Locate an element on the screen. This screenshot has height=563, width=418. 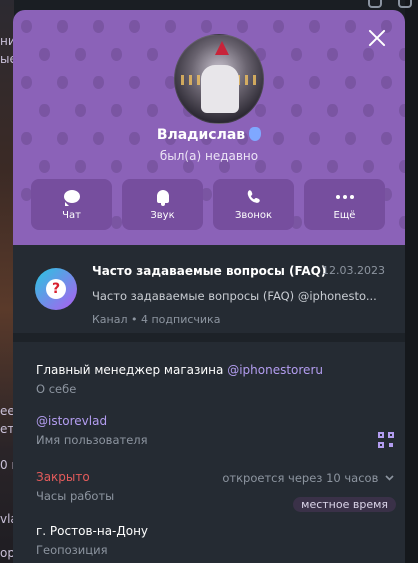
hours-opens-toggle: откроется через 10 часов is located at coordinates (308, 478).